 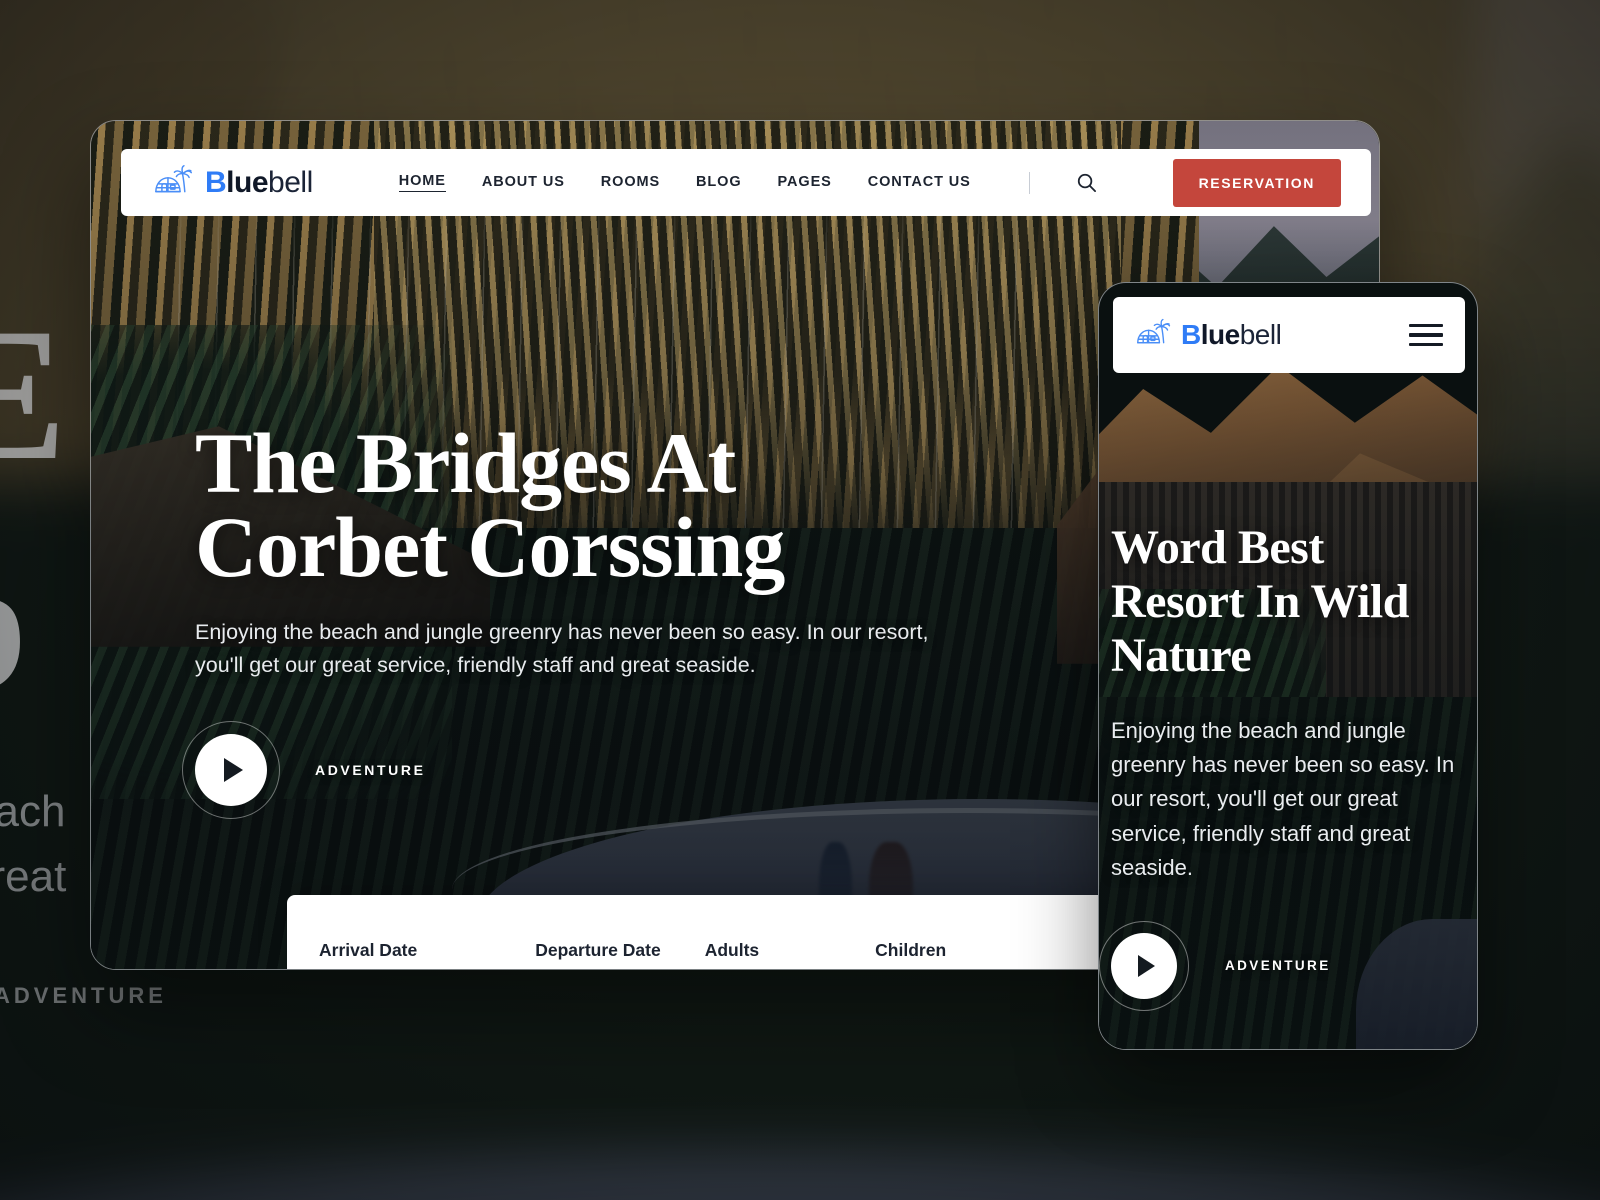 I want to click on mobile-brand-name-bell: bell, so click(x=1260, y=334).